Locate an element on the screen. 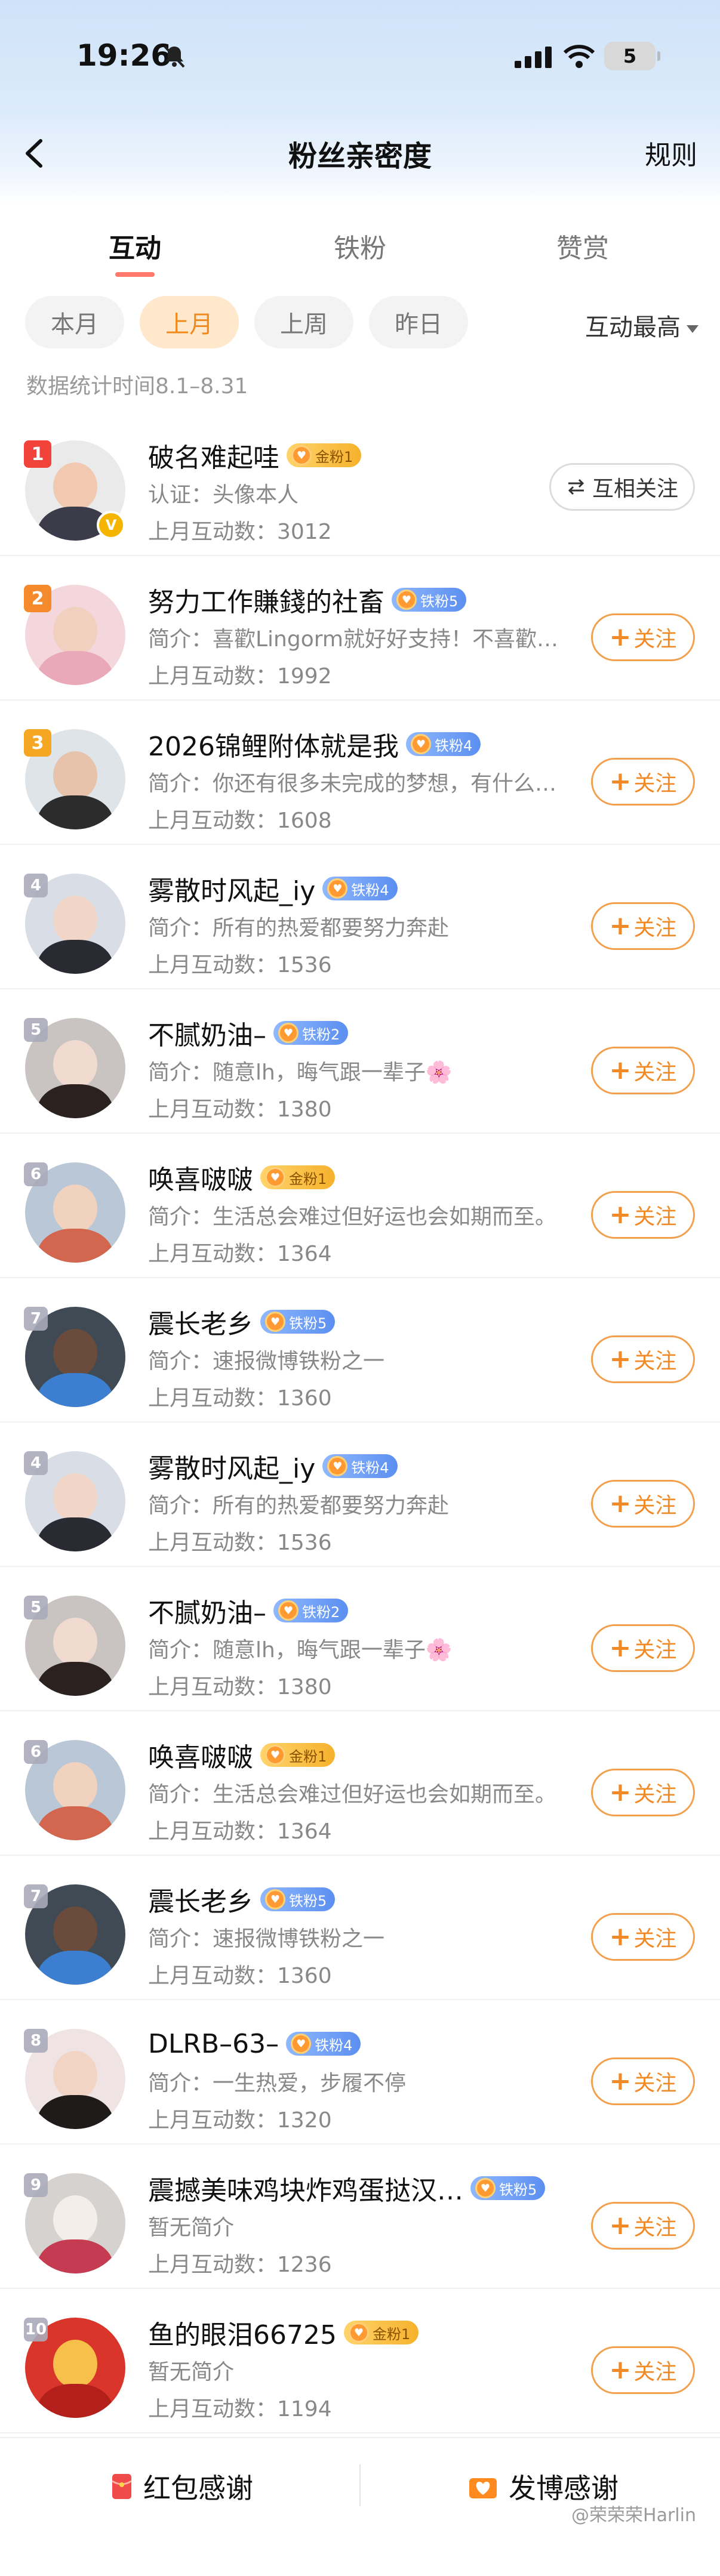  fan-description: 暂无简介 is located at coordinates (191, 2372).